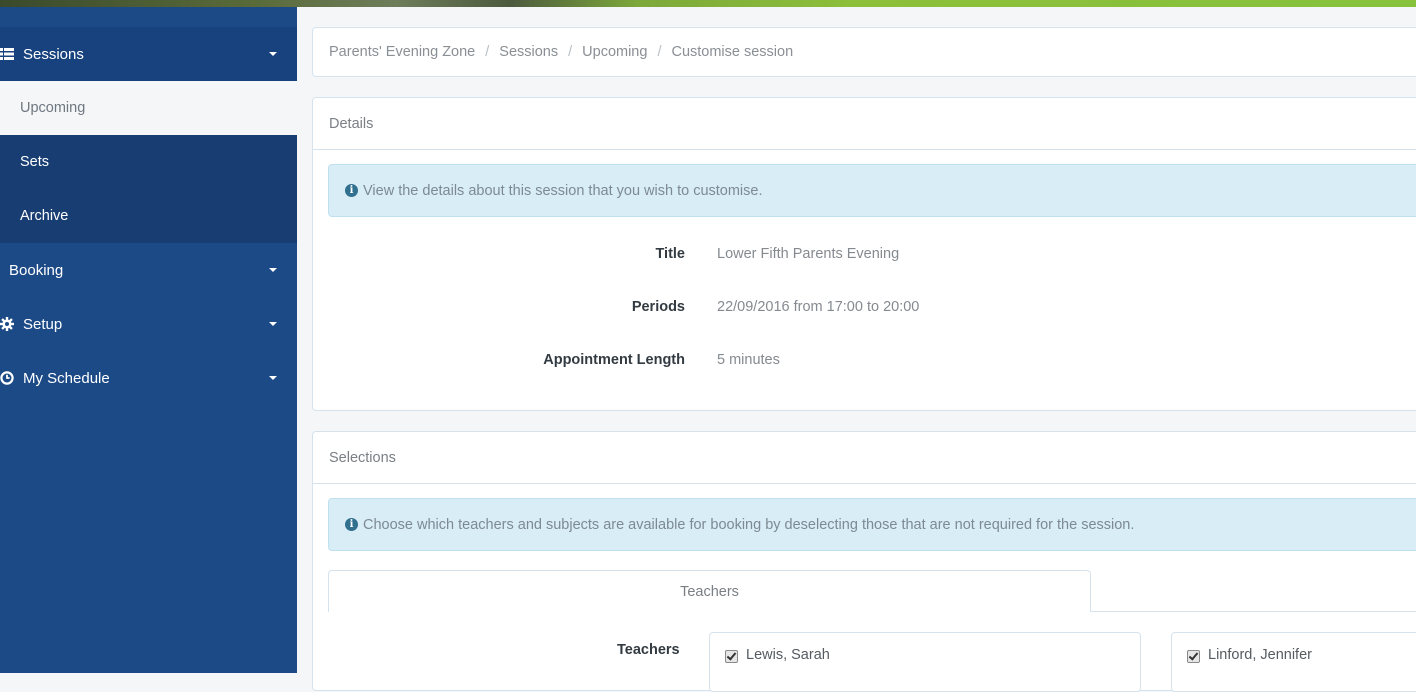 The width and height of the screenshot is (1416, 692). Describe the element at coordinates (148, 108) in the screenshot. I see `sidebar-subitem-upcoming: Upcoming` at that location.